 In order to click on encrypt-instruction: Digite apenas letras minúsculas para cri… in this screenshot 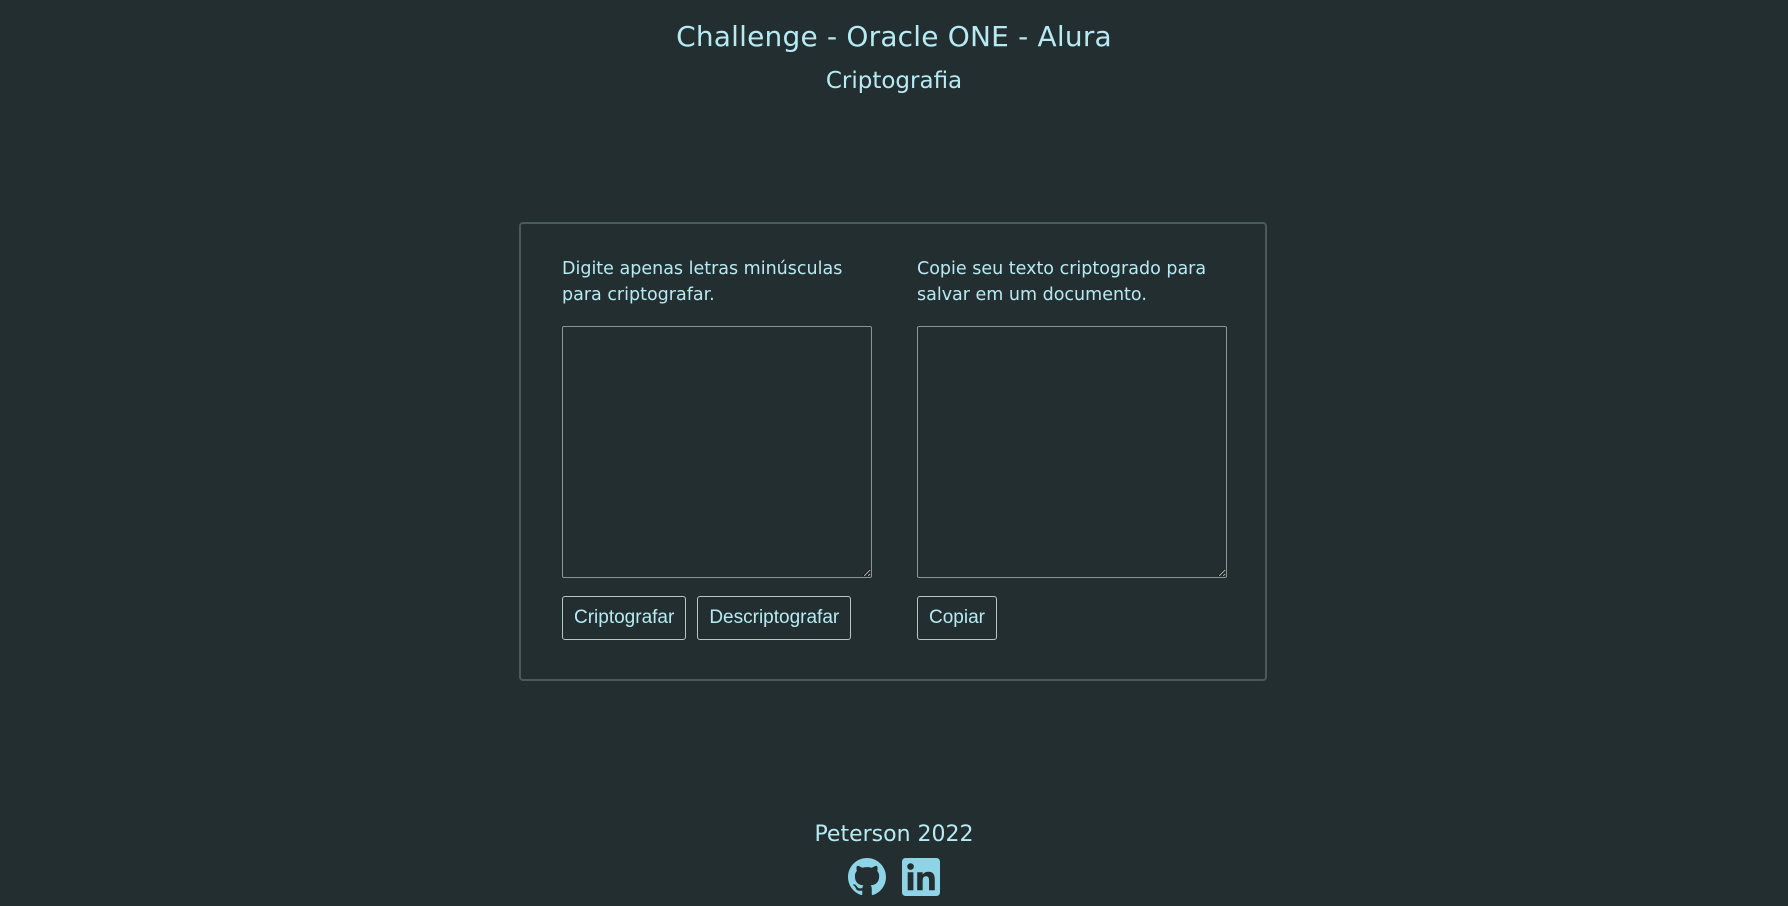, I will do `click(702, 282)`.